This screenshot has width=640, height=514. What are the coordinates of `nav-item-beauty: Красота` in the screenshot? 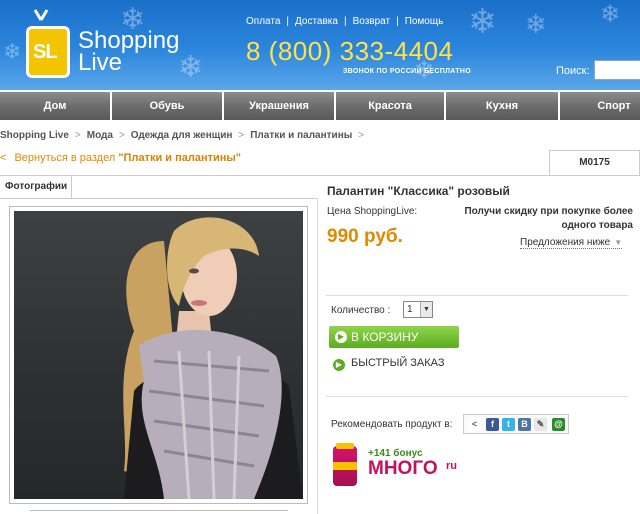 It's located at (390, 106).